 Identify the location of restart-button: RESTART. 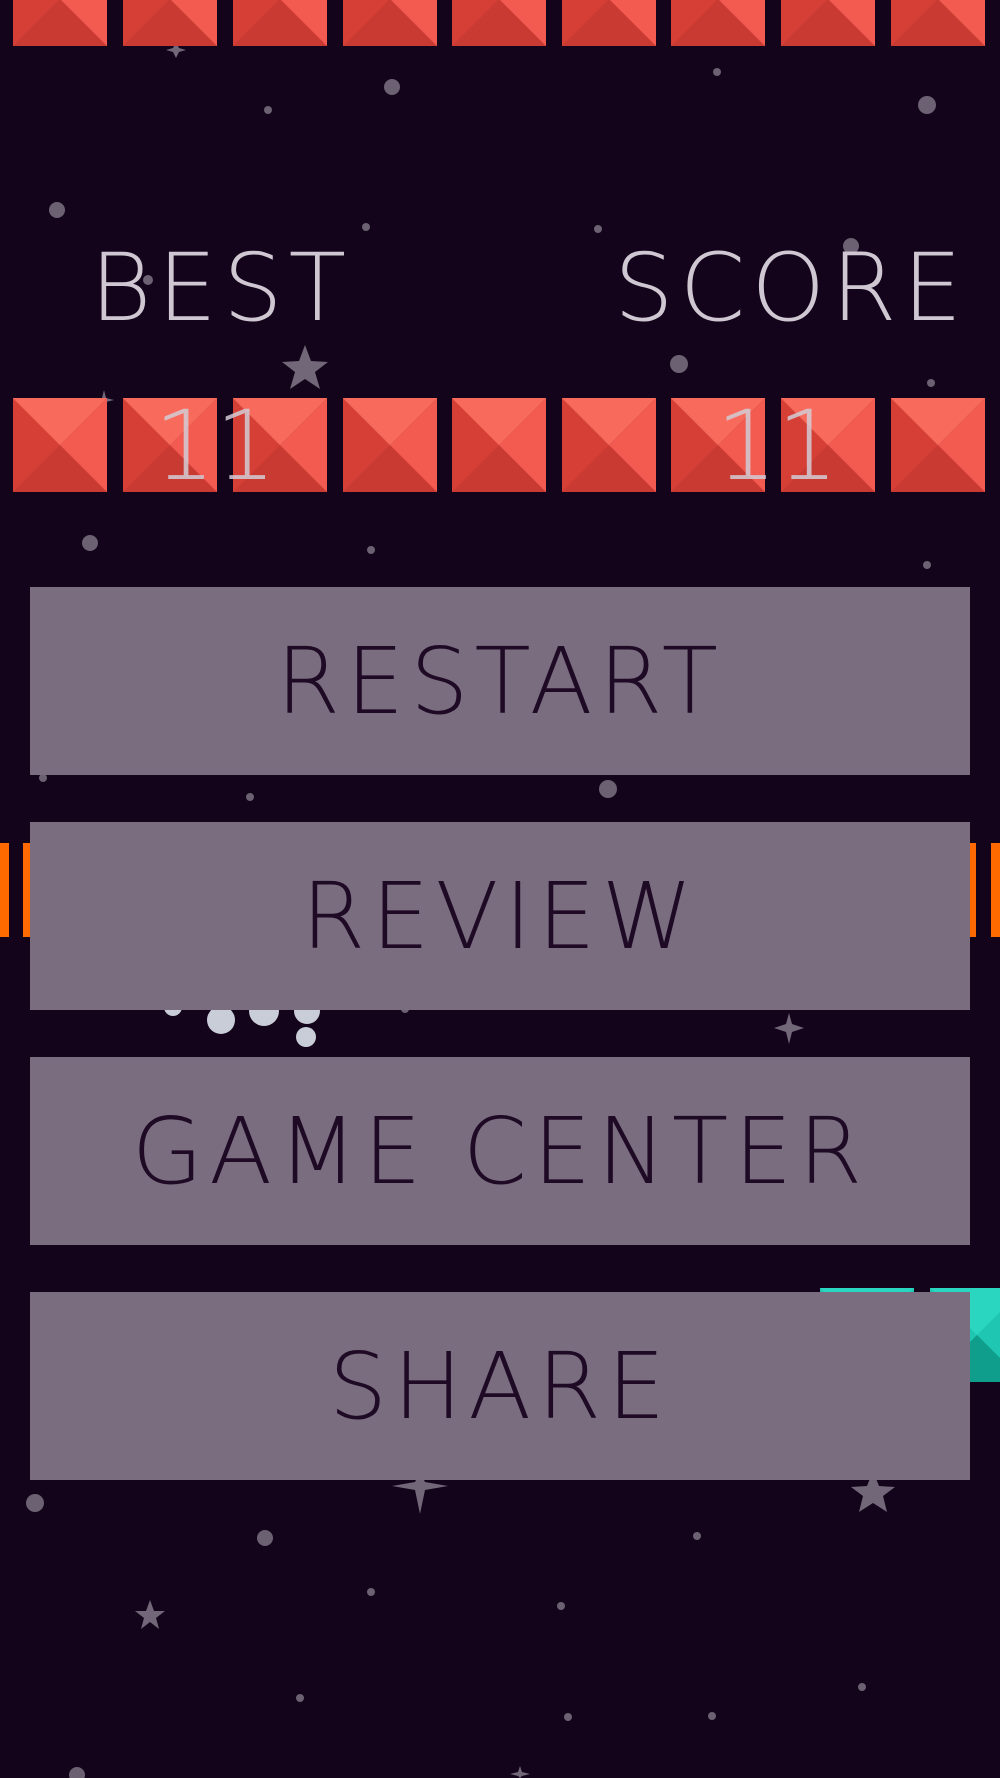
(500, 681).